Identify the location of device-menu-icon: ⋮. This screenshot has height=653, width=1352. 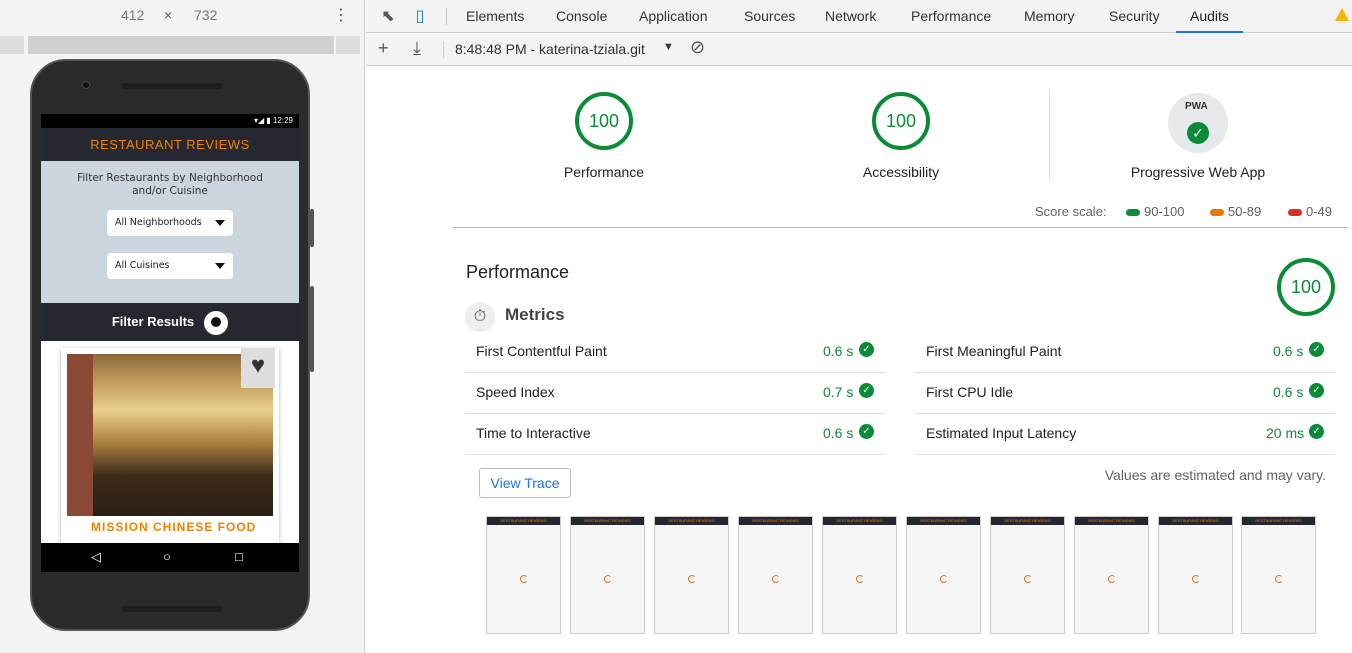
(341, 16).